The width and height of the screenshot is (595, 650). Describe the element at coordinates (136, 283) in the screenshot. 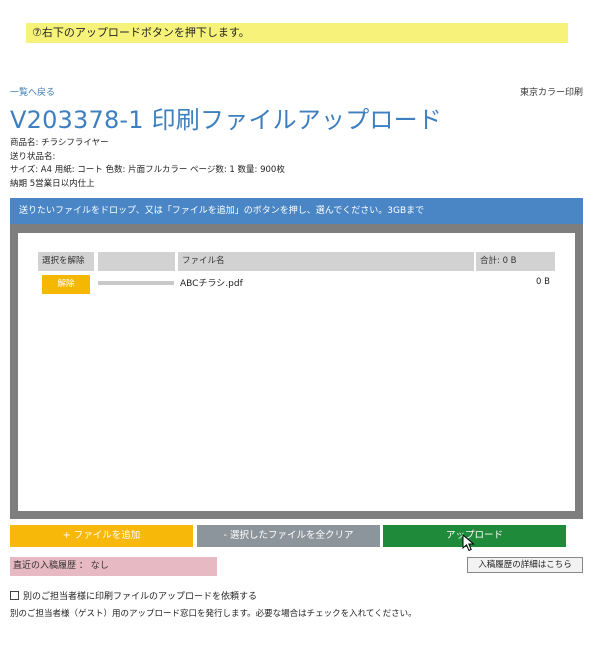

I see `file-upload-progress-bar` at that location.